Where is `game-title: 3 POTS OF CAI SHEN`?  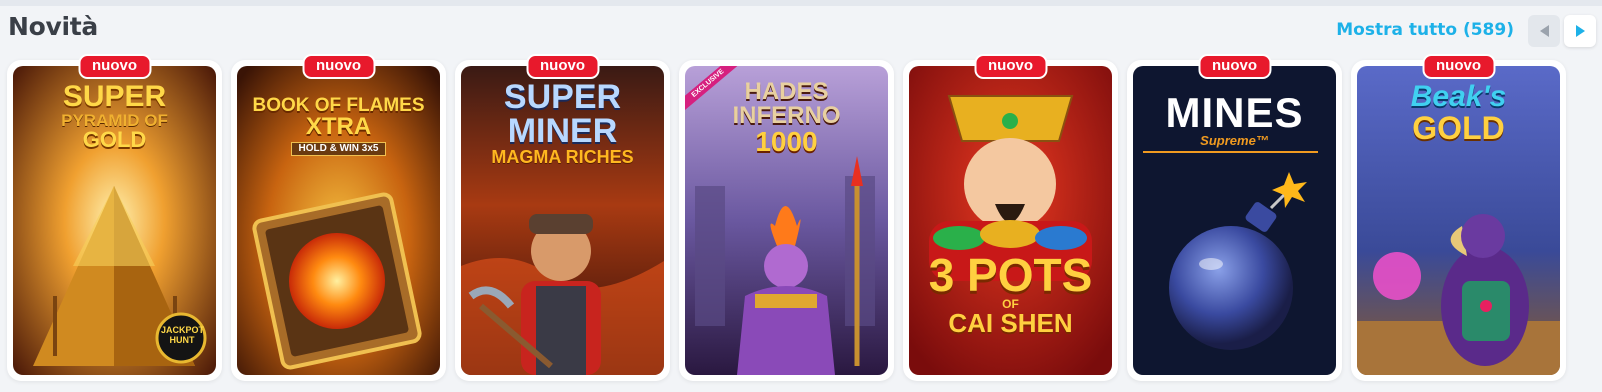
game-title: 3 POTS OF CAI SHEN is located at coordinates (1010, 293).